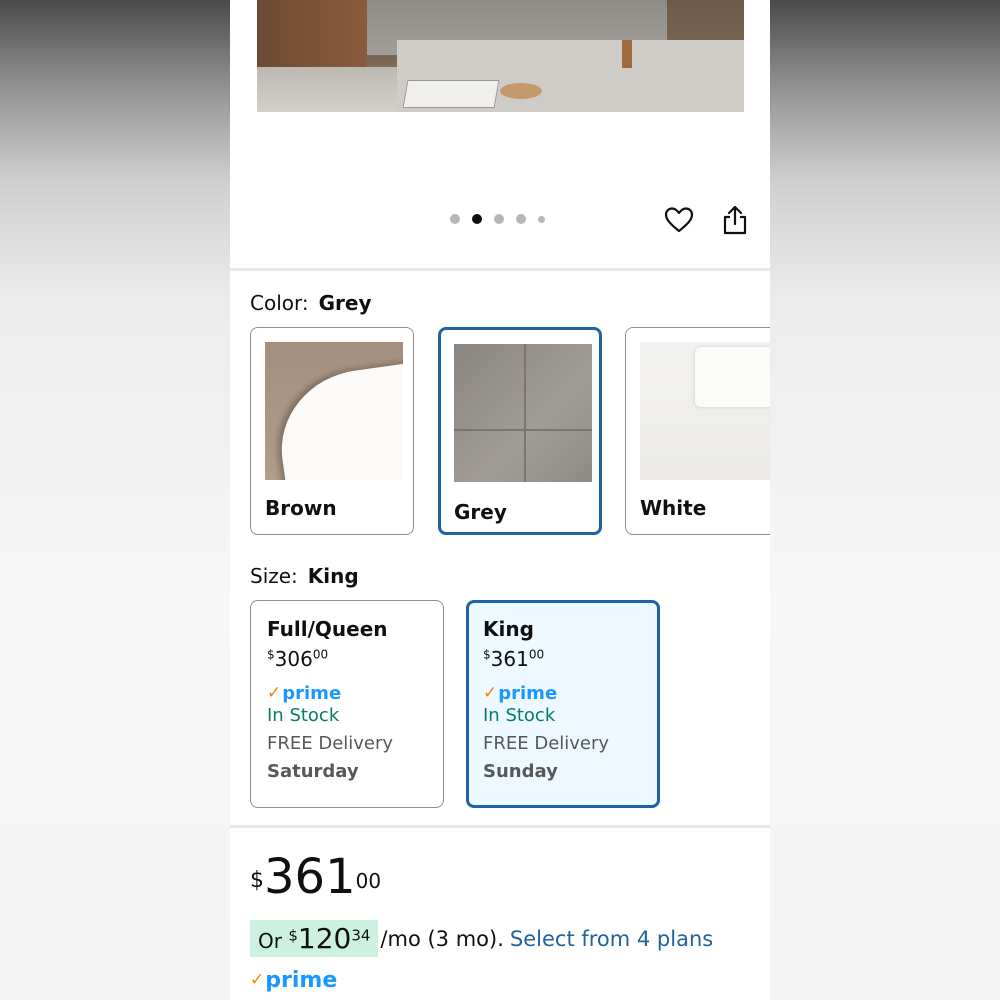  I want to click on carousel-dots, so click(497, 219).